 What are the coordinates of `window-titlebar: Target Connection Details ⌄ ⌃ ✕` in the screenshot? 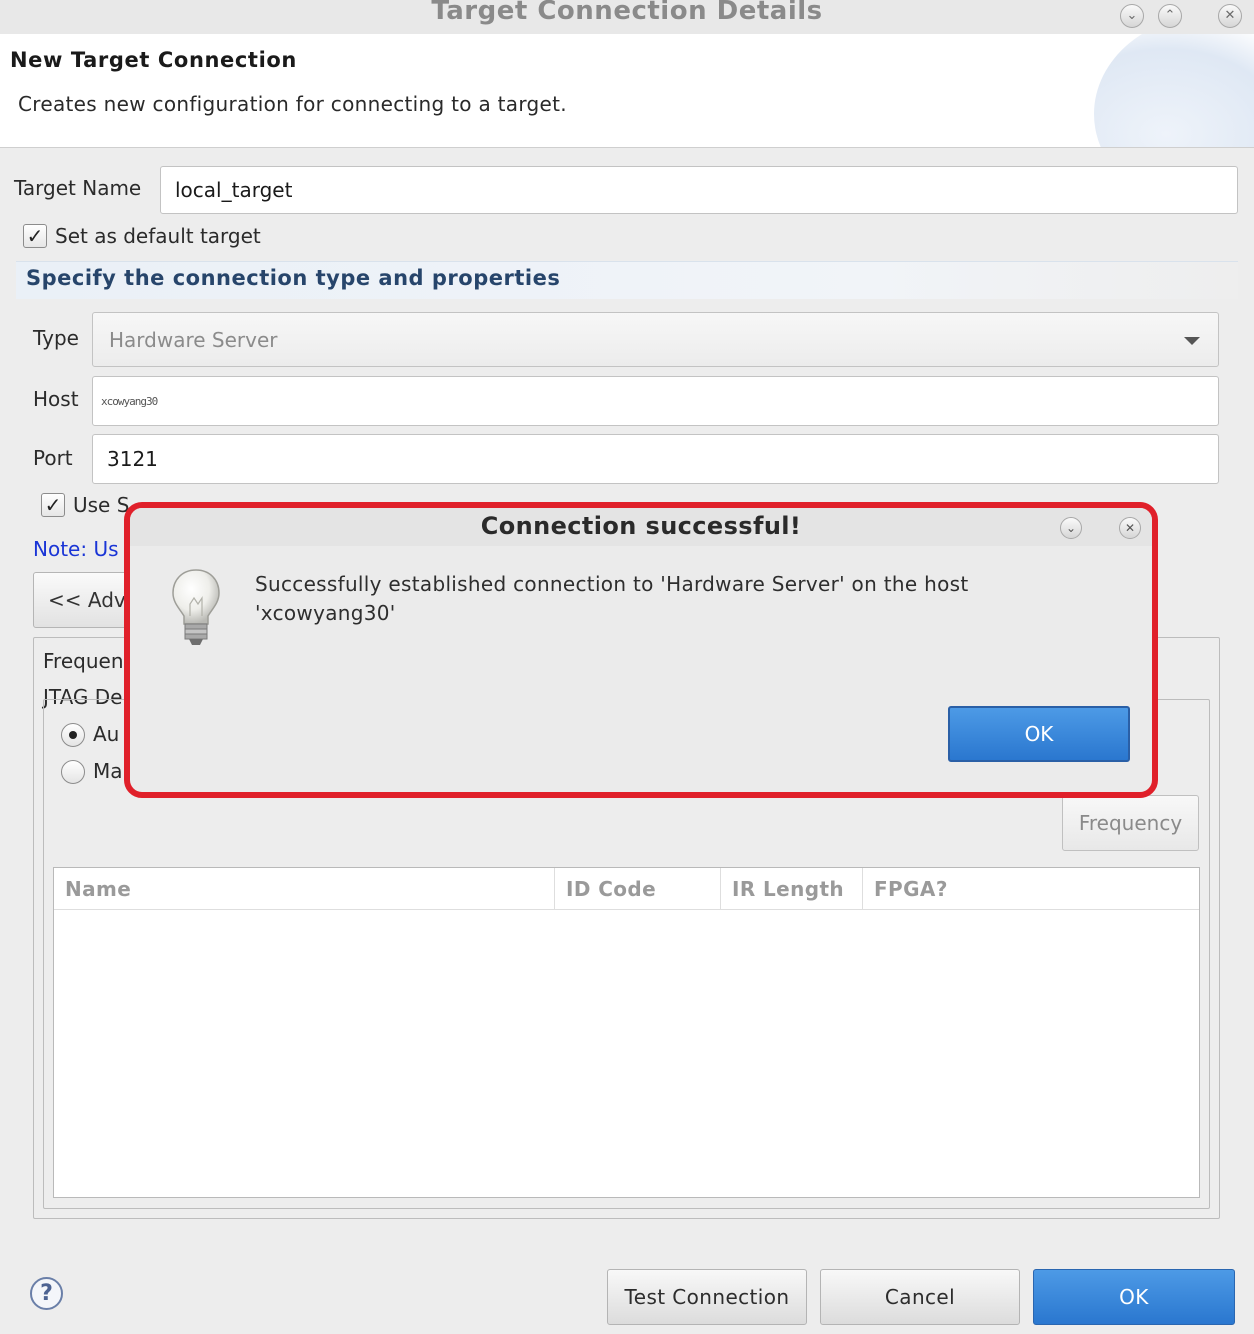 It's located at (627, 17).